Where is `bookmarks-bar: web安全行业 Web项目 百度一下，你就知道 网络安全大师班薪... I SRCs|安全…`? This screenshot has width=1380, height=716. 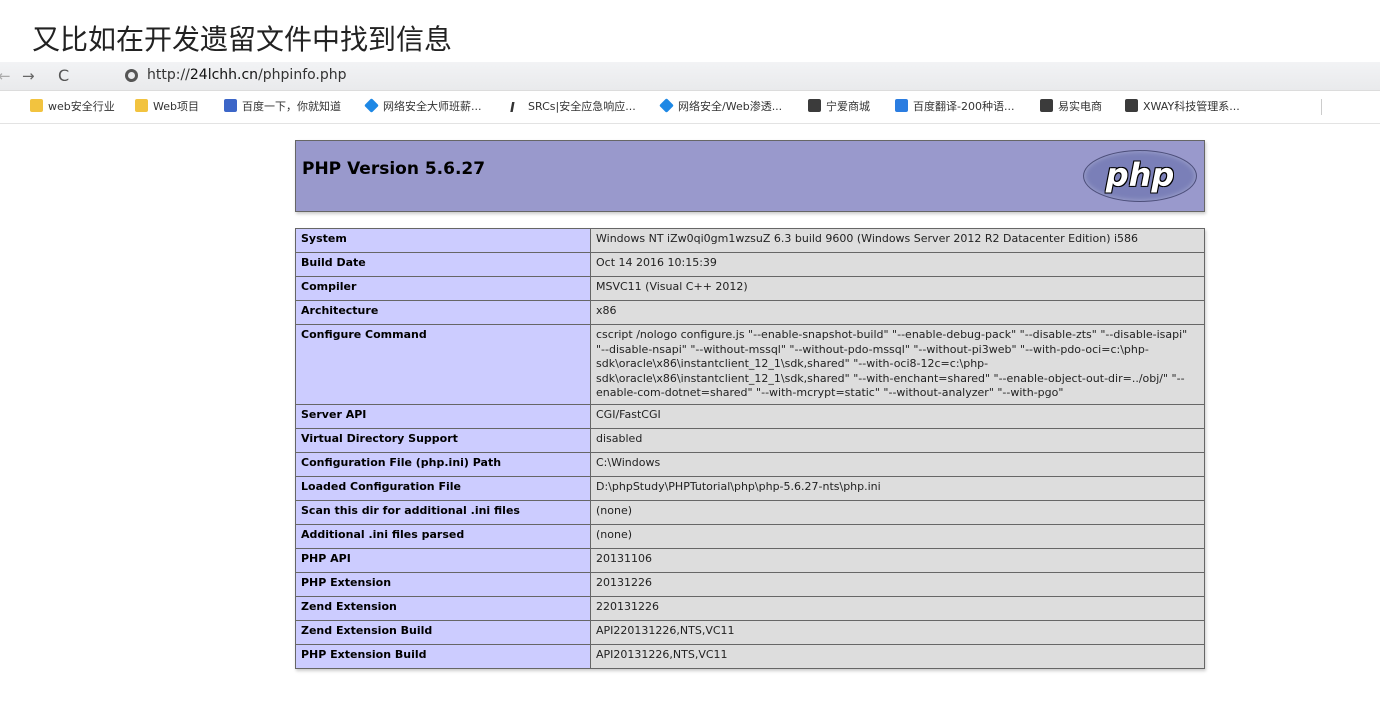 bookmarks-bar: web安全行业 Web项目 百度一下，你就知道 网络安全大师班薪... I SRCs|安全… is located at coordinates (690, 107).